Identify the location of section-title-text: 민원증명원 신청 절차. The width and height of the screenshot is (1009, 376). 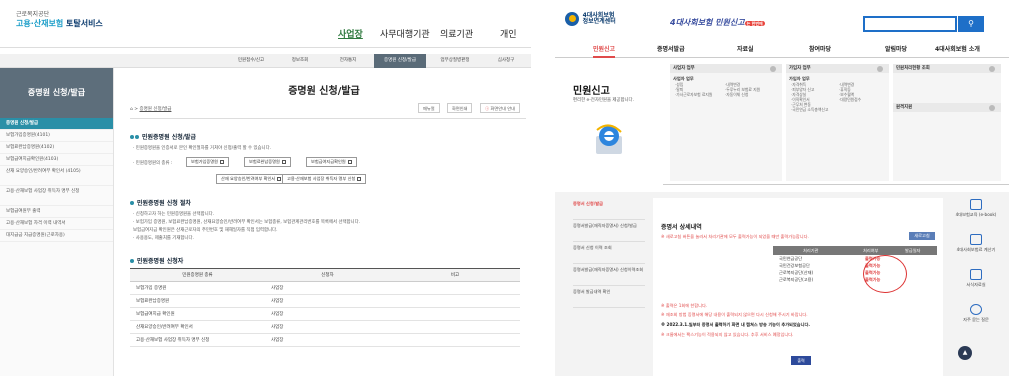
(164, 203).